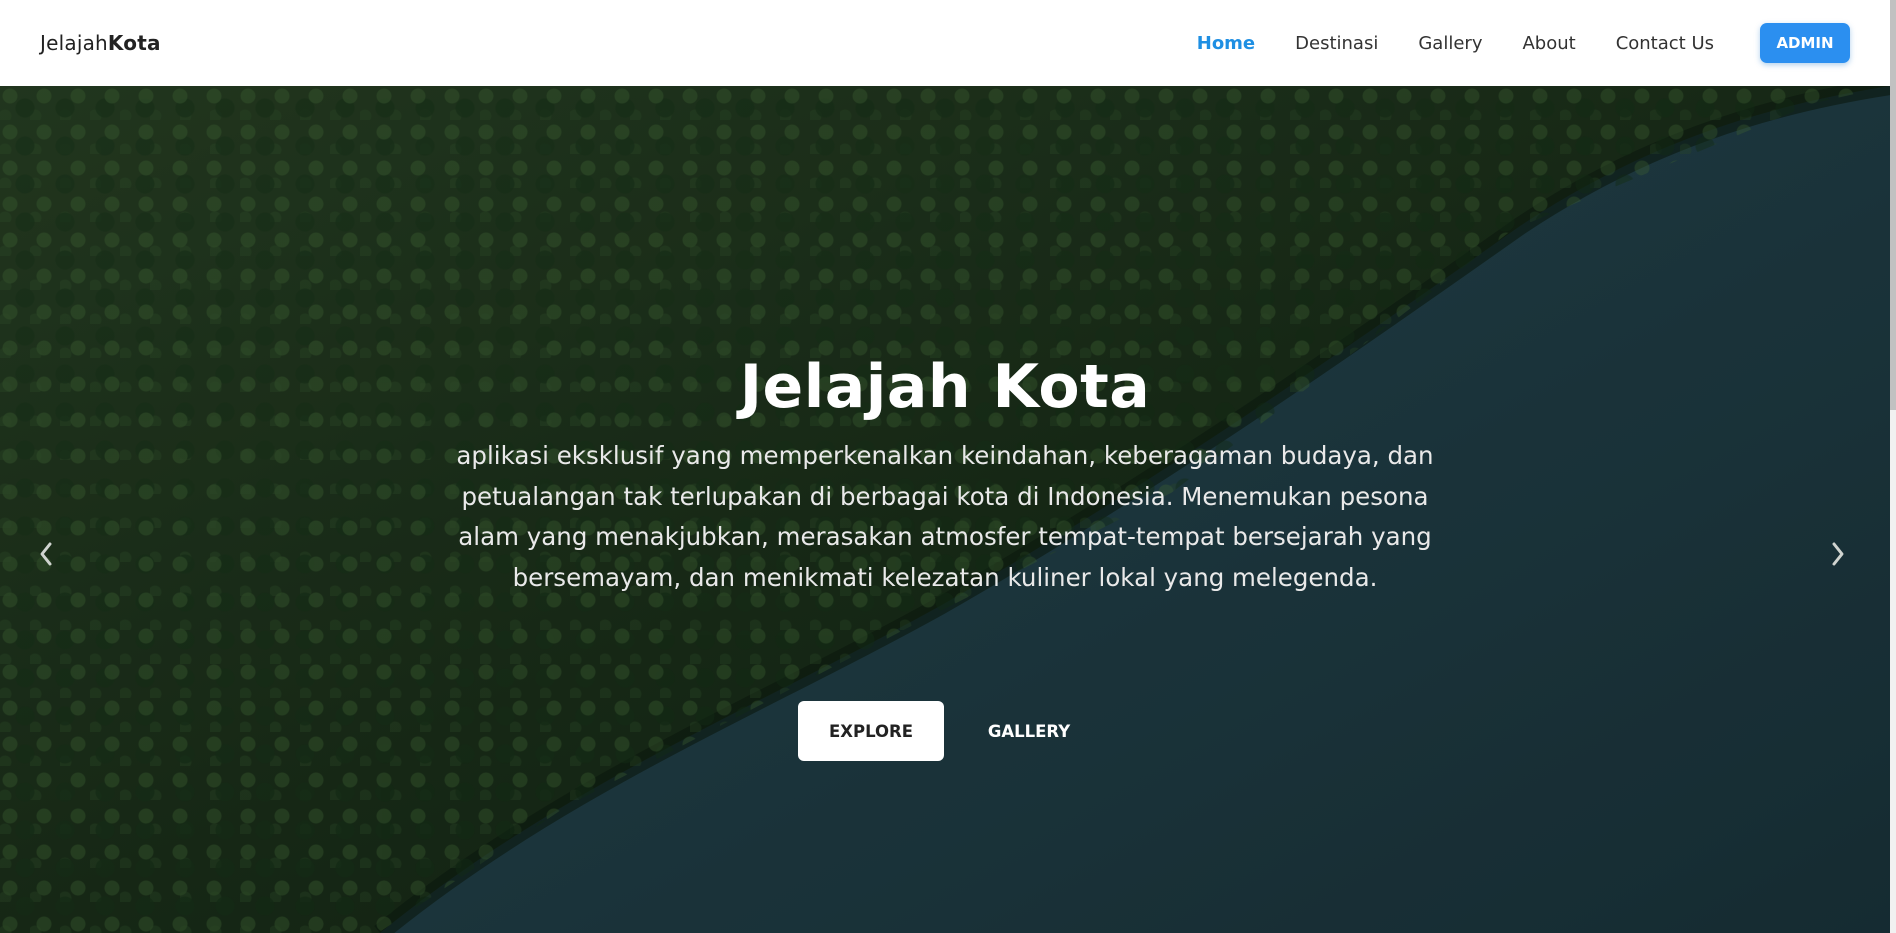  I want to click on hero-title: Jelajah Kota, so click(945, 387).